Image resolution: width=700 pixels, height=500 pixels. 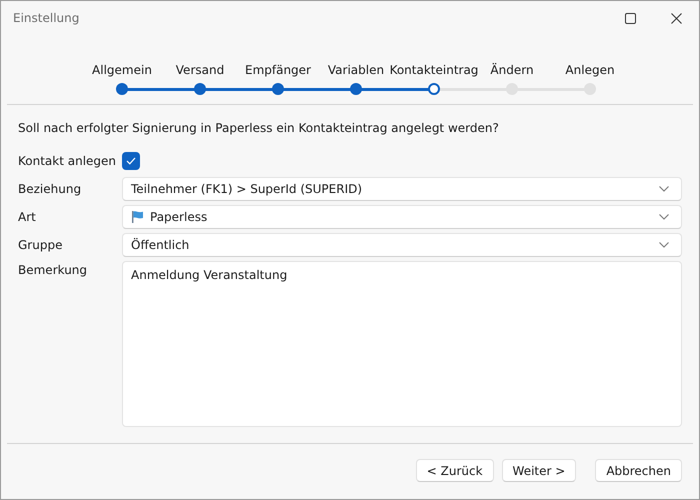 I want to click on dropdown: Öffentlich, so click(x=402, y=245).